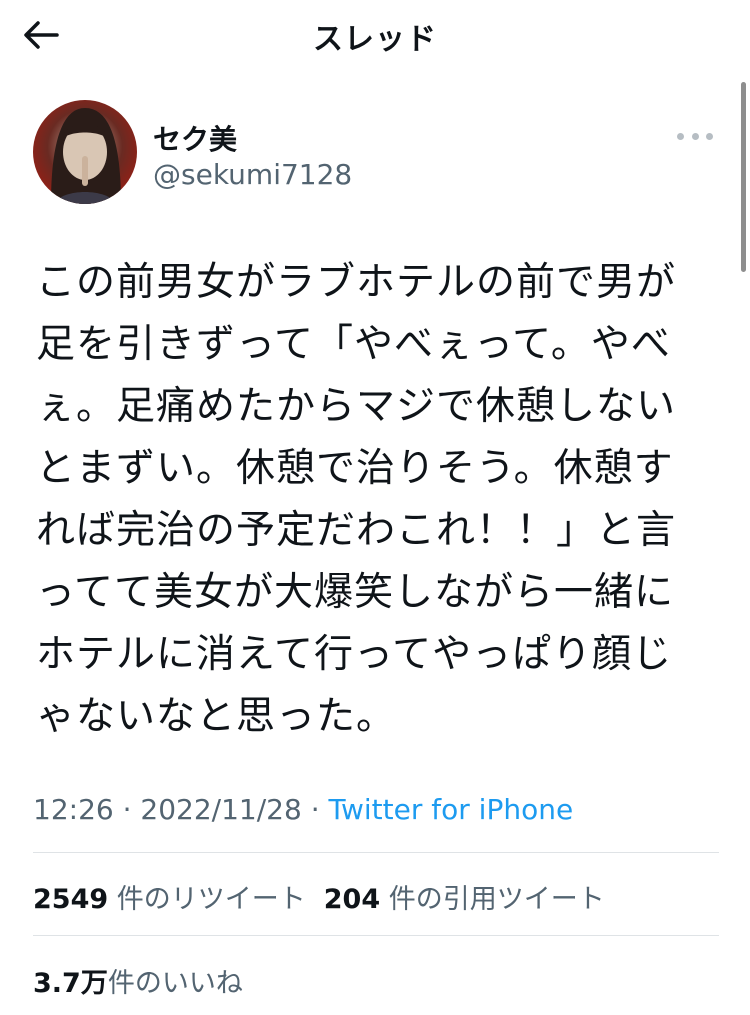  I want to click on retweets-stat: 2549 件のリツイート, so click(169, 899).